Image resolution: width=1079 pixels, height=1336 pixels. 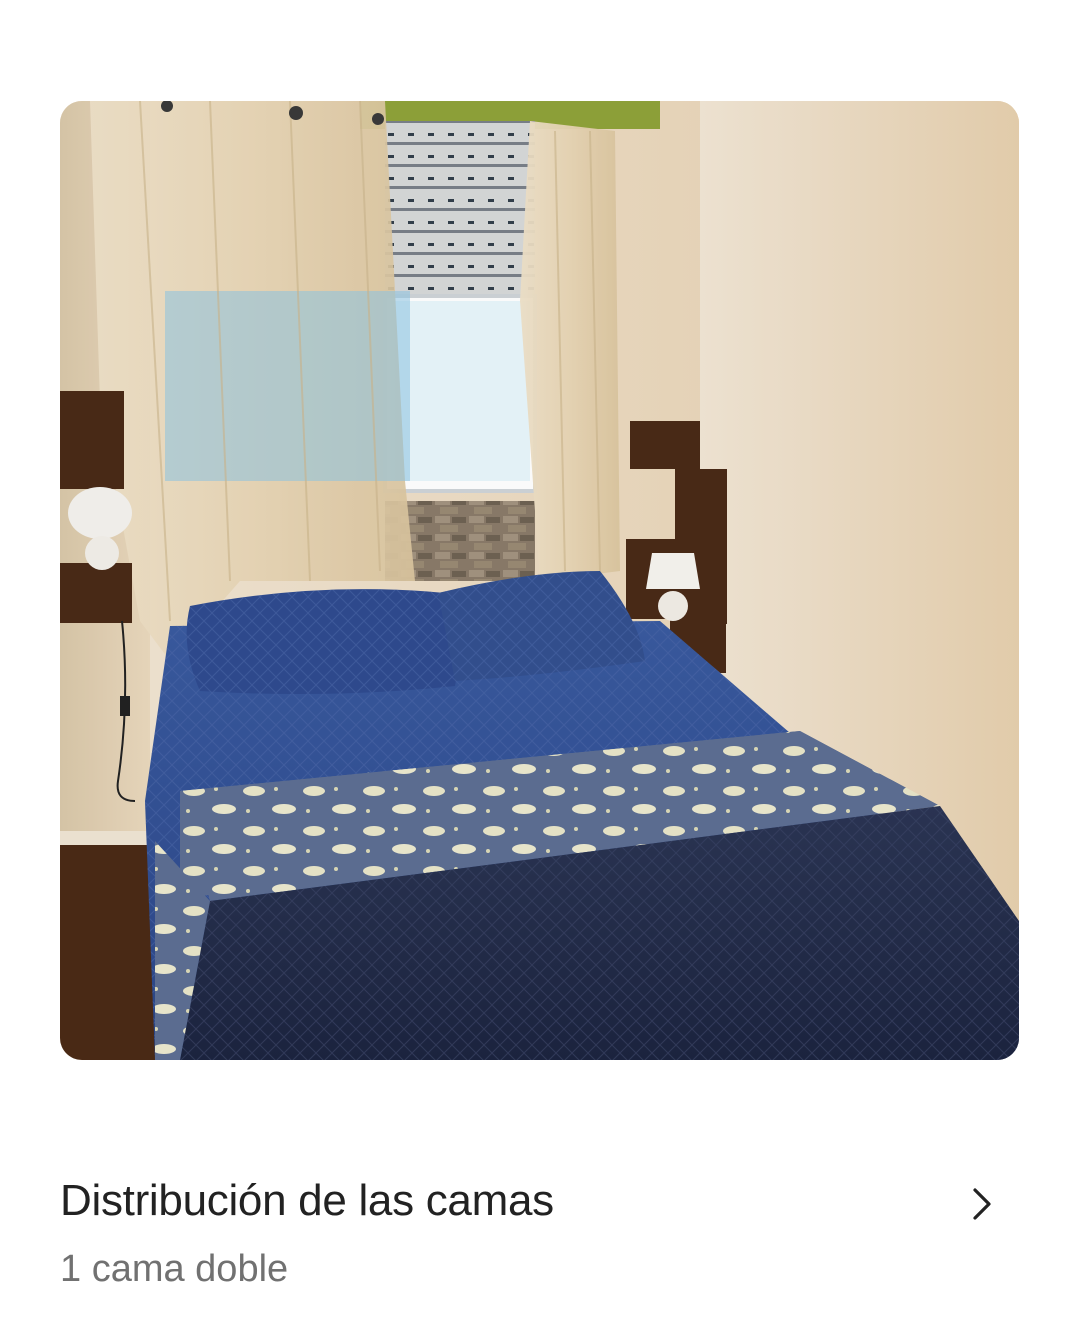 What do you see at coordinates (981, 1204) in the screenshot?
I see `chevron-right-icon` at bounding box center [981, 1204].